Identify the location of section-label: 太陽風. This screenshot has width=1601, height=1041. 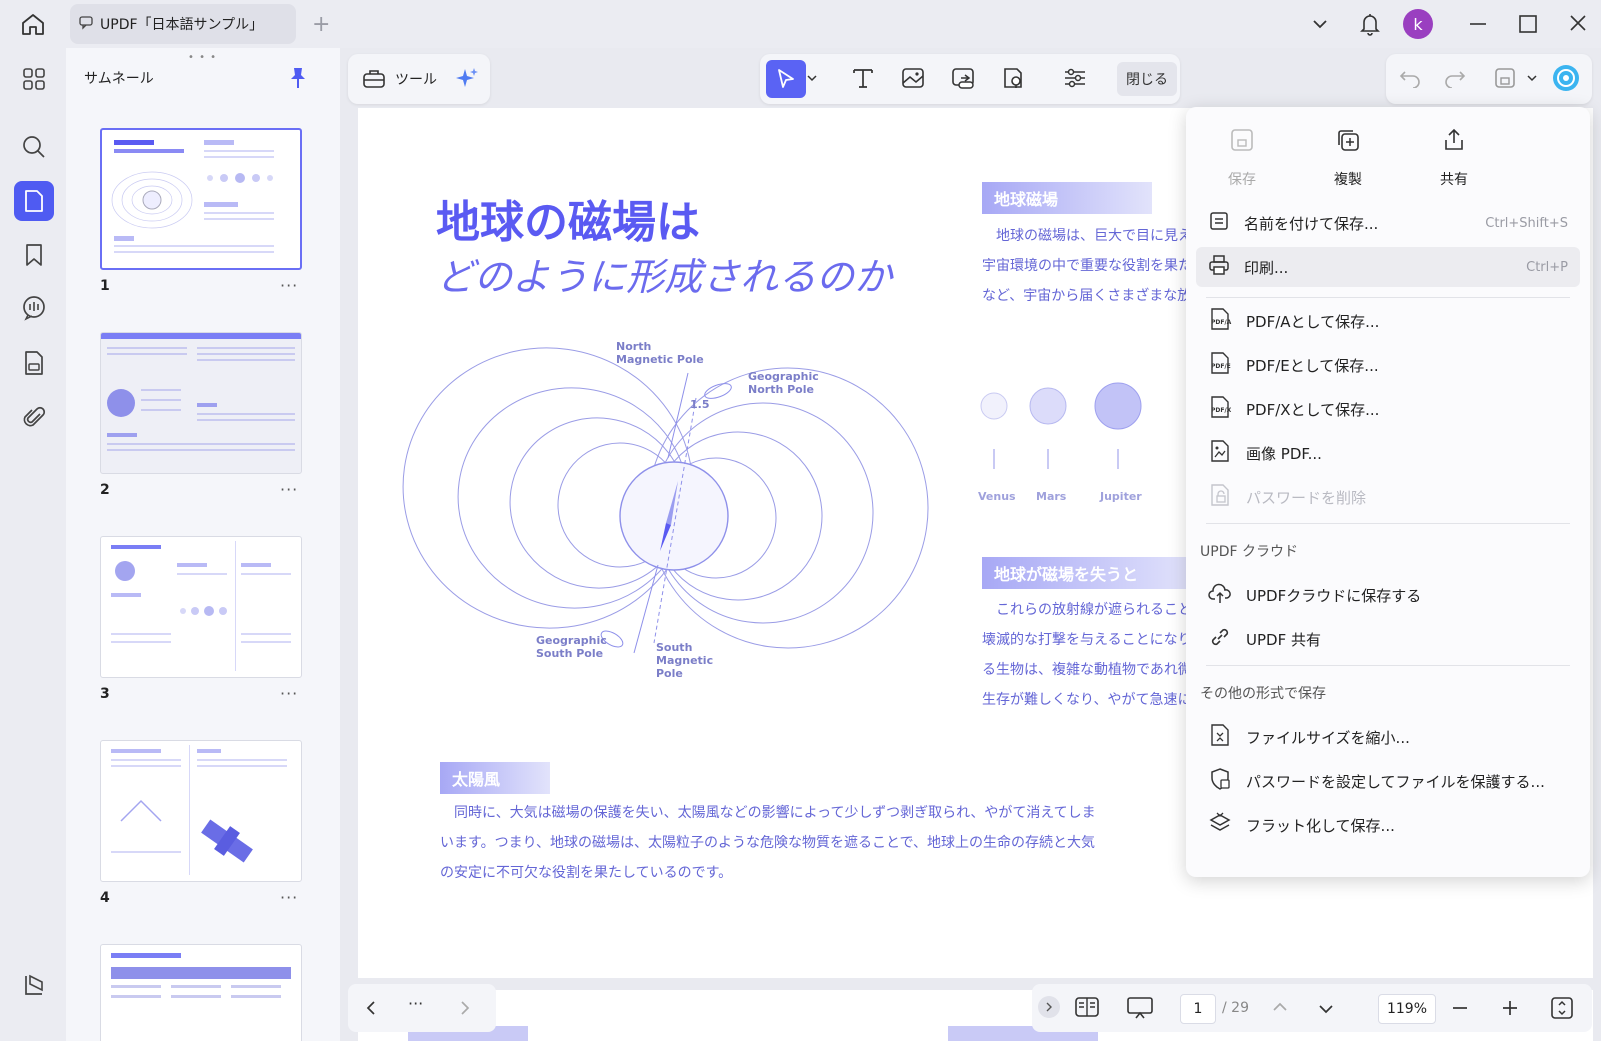
(495, 778).